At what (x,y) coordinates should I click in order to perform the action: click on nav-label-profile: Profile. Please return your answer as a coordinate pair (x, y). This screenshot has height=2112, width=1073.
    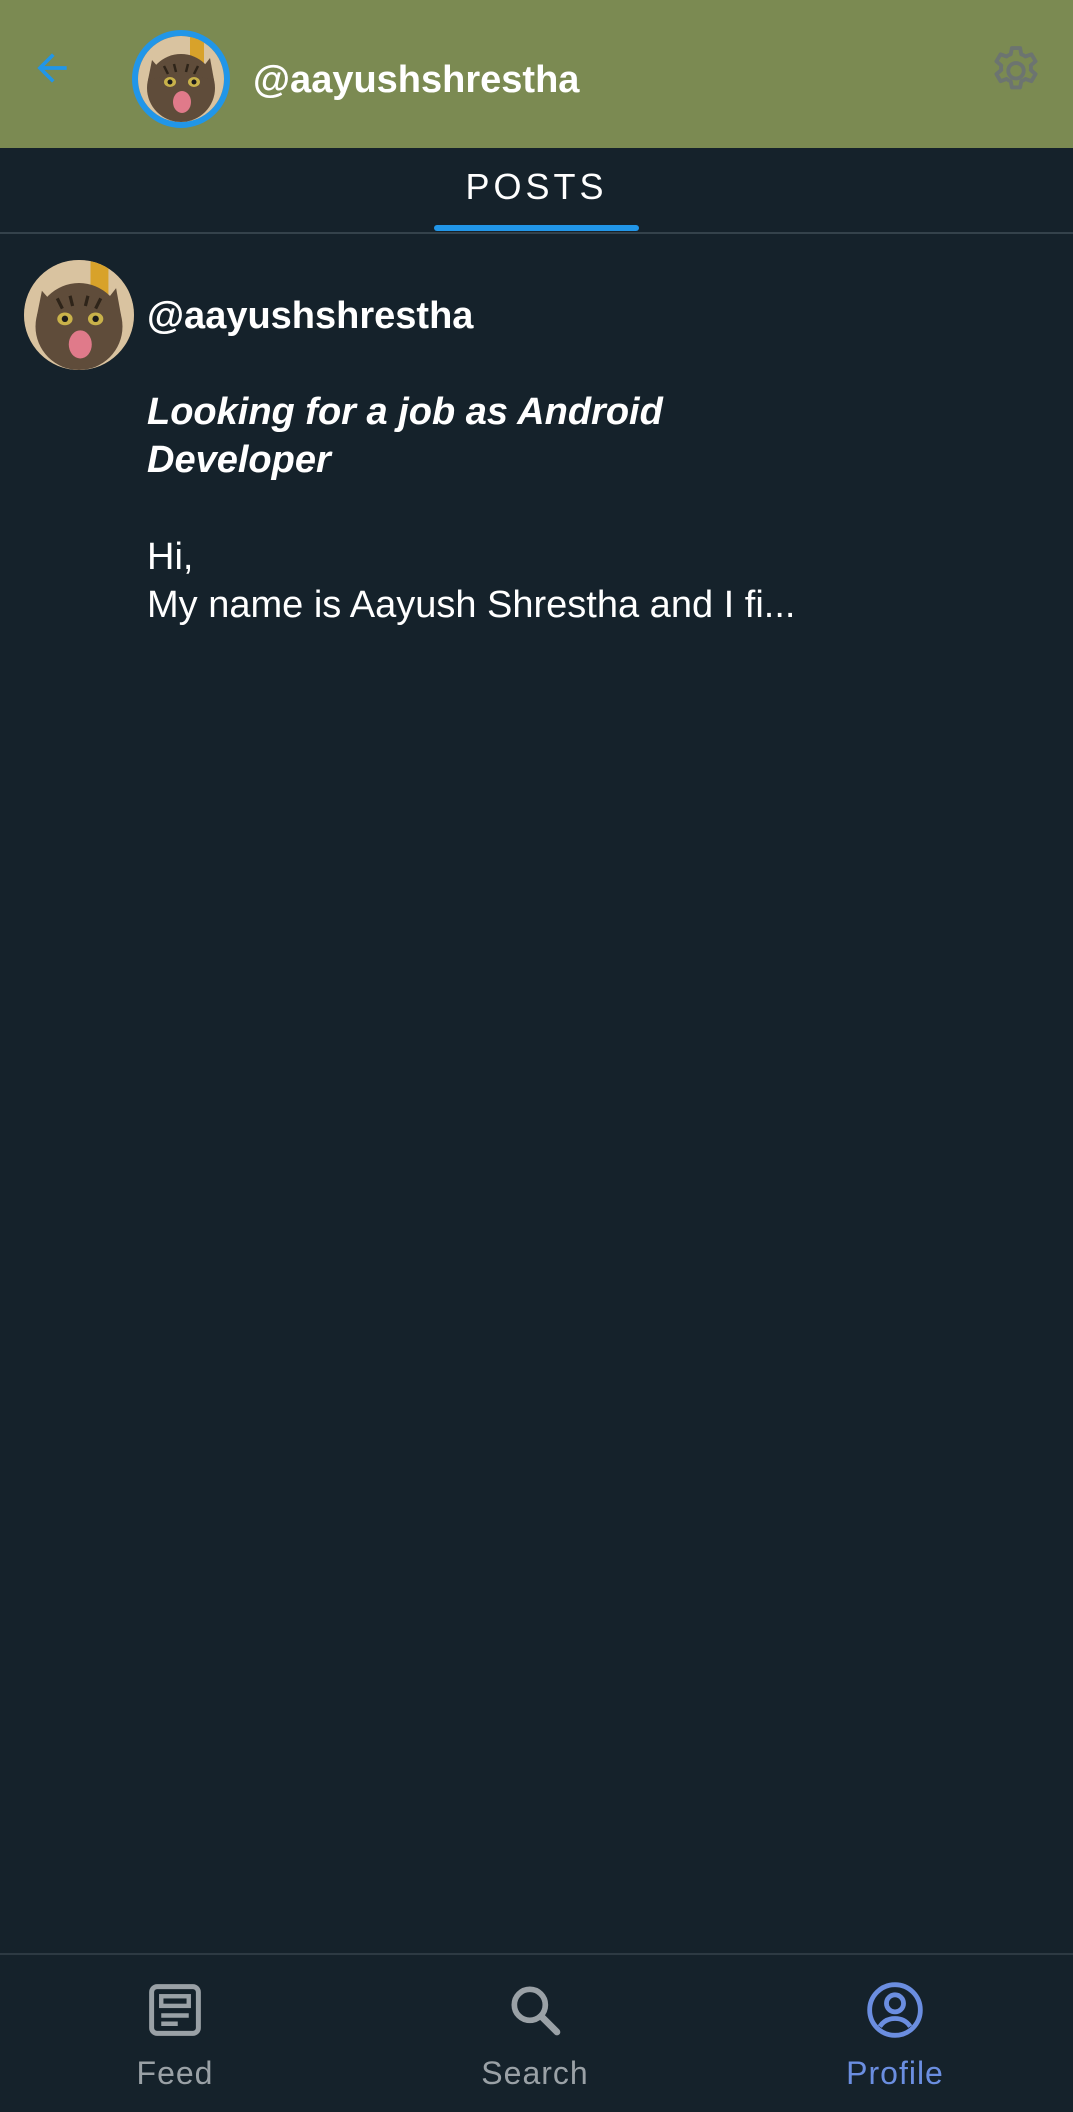
    Looking at the image, I should click on (895, 2073).